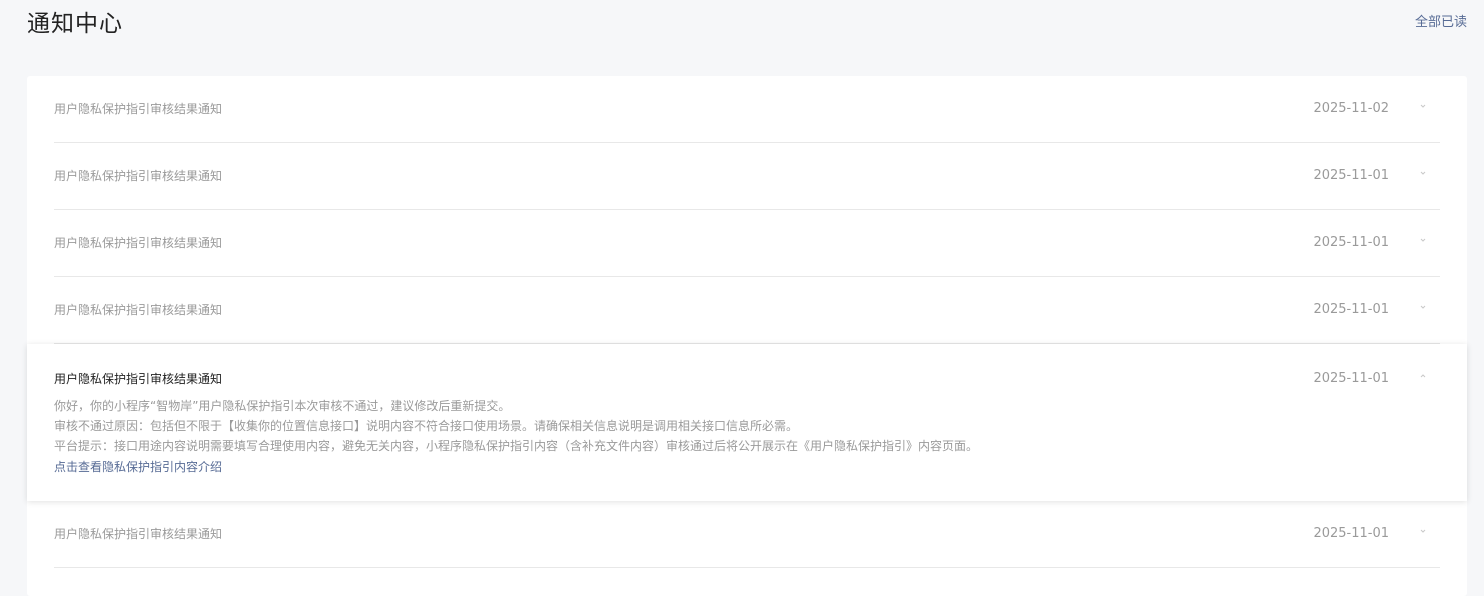  What do you see at coordinates (138, 467) in the screenshot?
I see `privacy-guide-link: 点击查看隐私保护指引内容介绍` at bounding box center [138, 467].